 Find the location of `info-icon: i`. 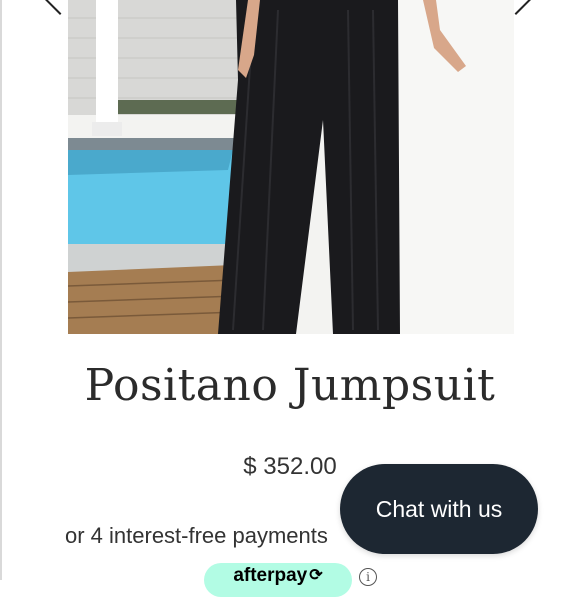

info-icon: i is located at coordinates (368, 577).